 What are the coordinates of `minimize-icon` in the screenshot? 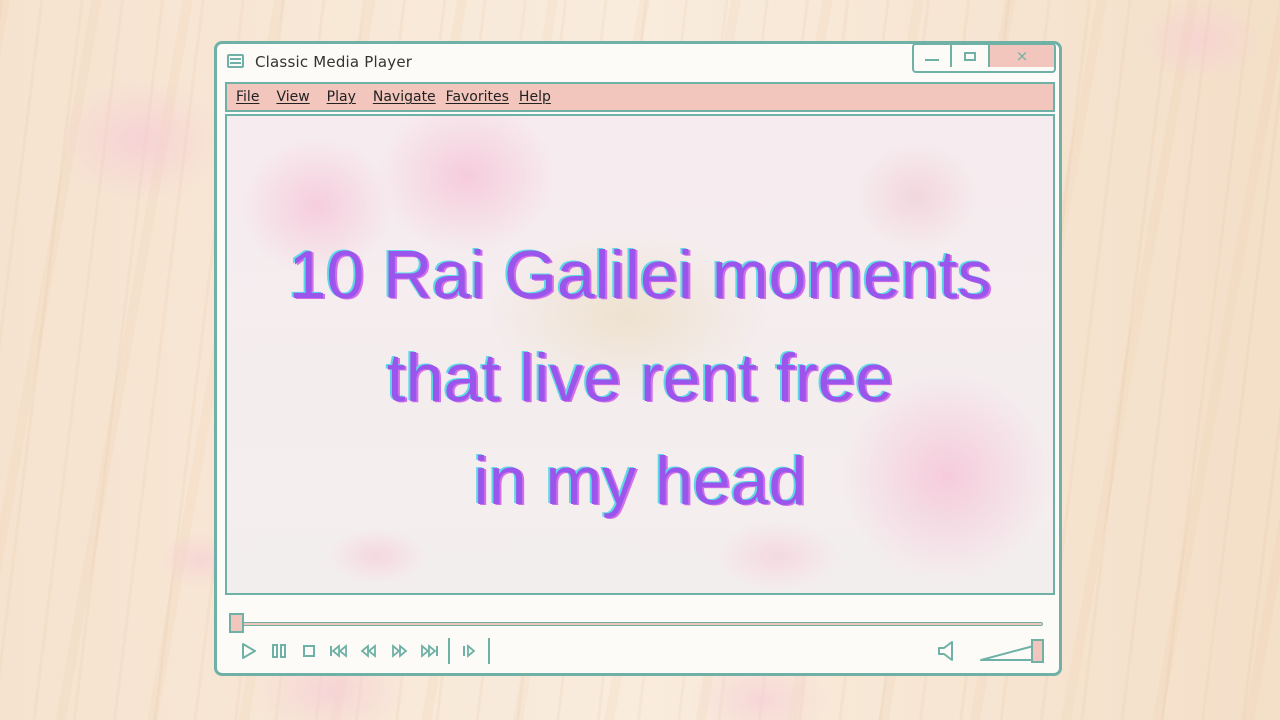 It's located at (932, 60).